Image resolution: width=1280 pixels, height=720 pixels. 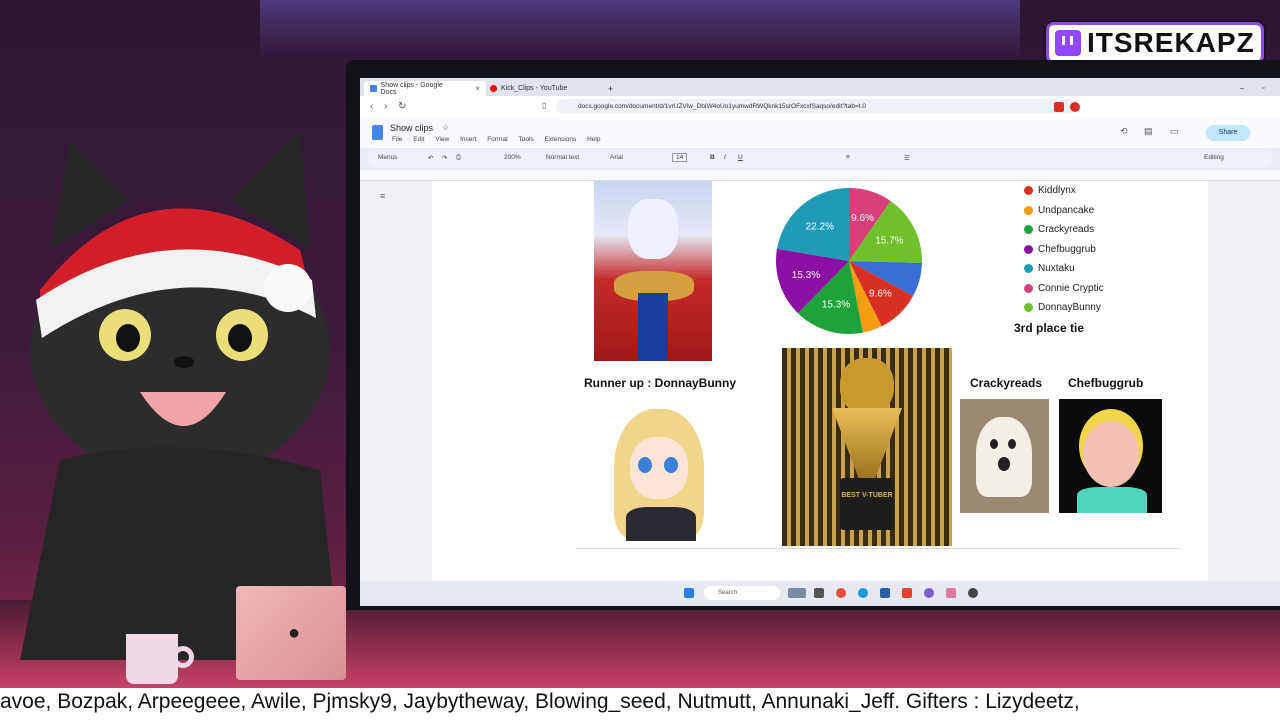 What do you see at coordinates (689, 593) in the screenshot?
I see `windows-start-icon` at bounding box center [689, 593].